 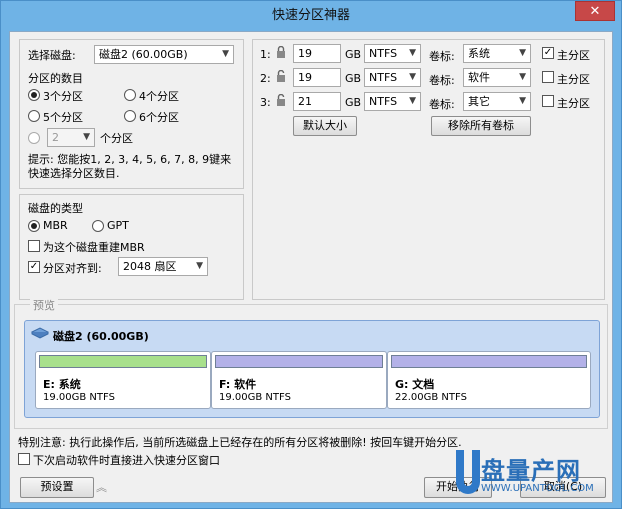 I want to click on volume-select-1: 系统 ▼, so click(x=497, y=53).